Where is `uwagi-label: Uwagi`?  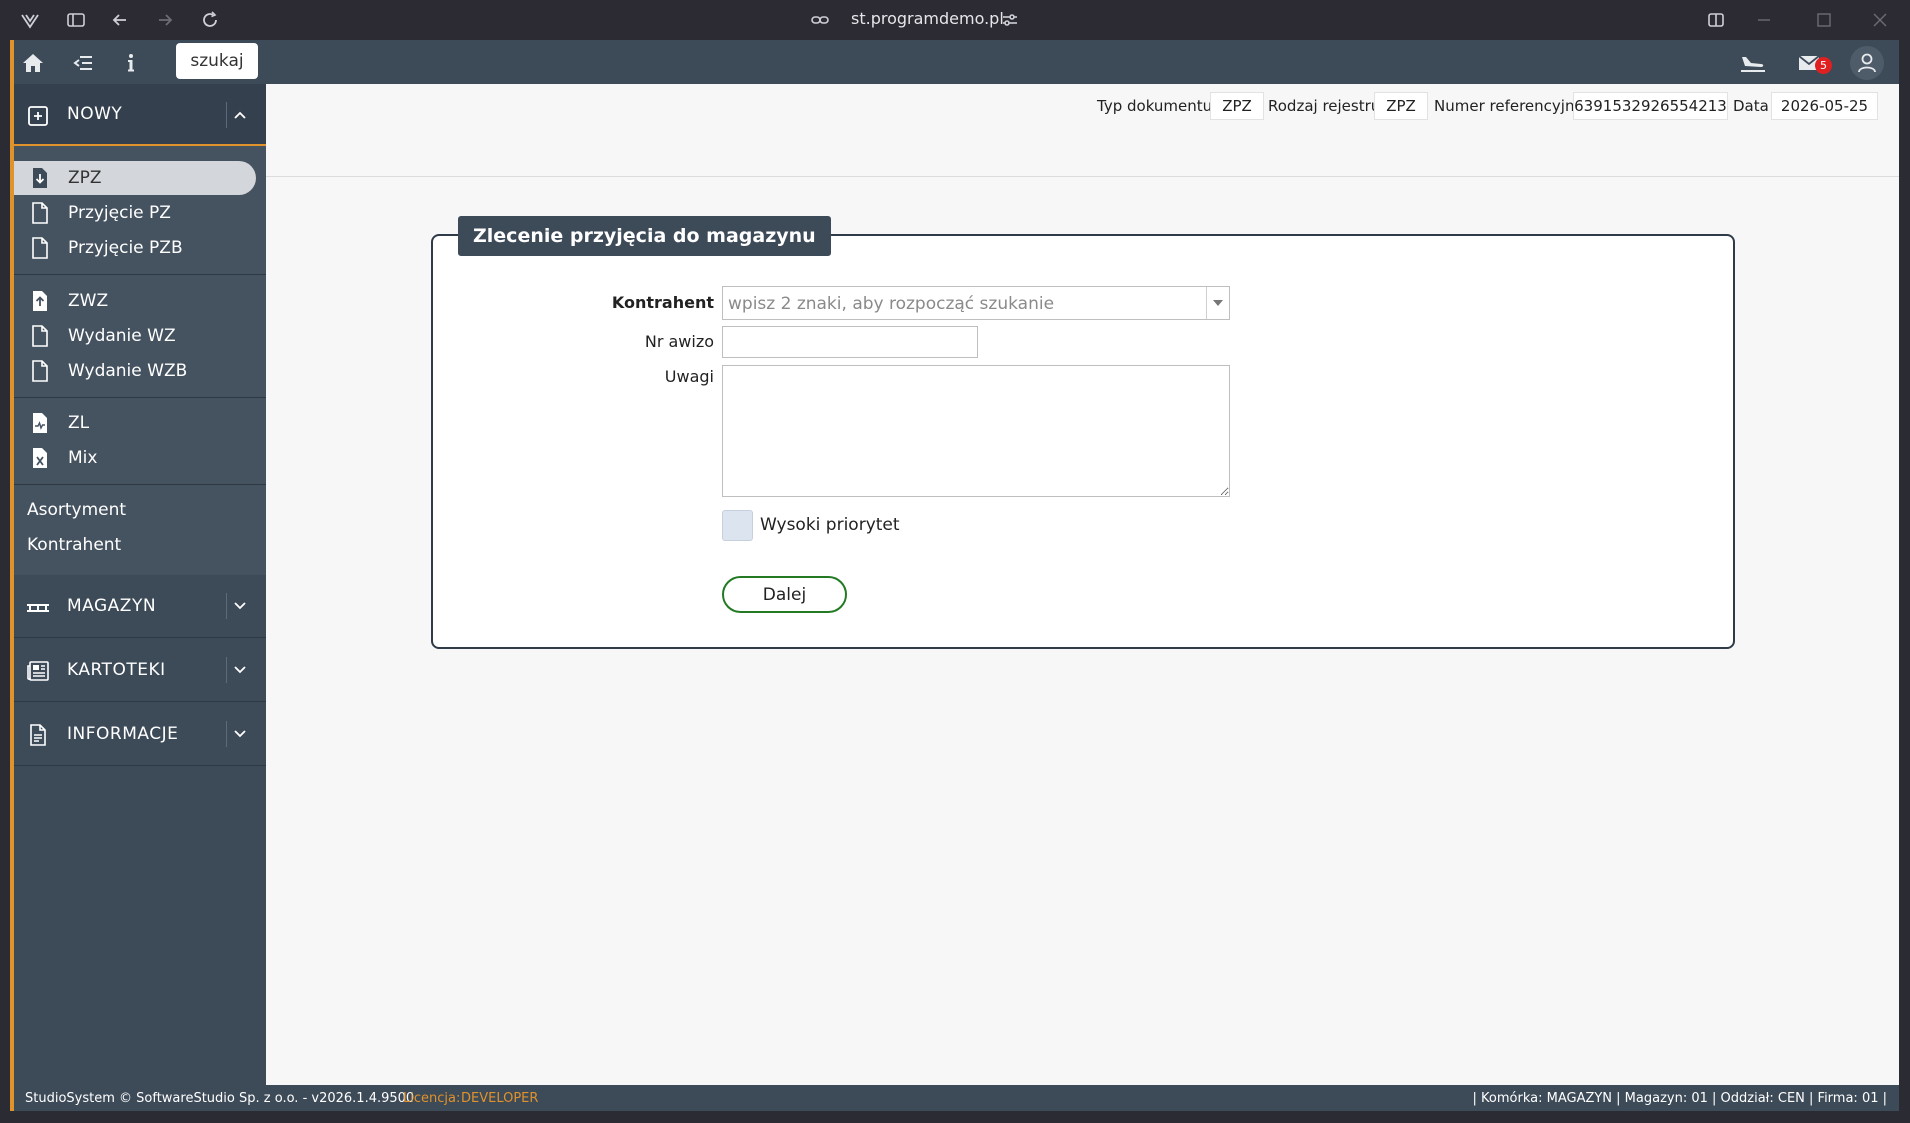
uwagi-label: Uwagi is located at coordinates (689, 376).